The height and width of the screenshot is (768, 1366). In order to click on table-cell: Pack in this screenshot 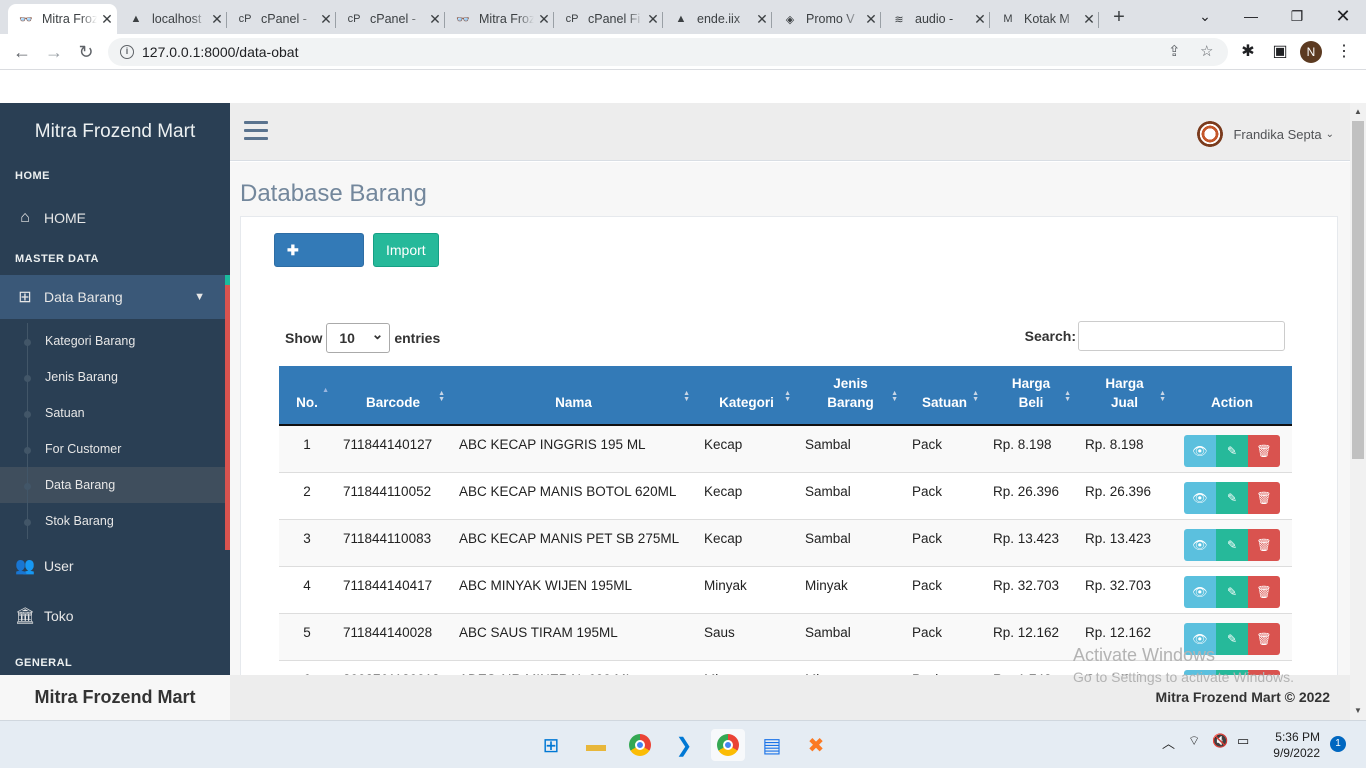, I will do `click(944, 636)`.